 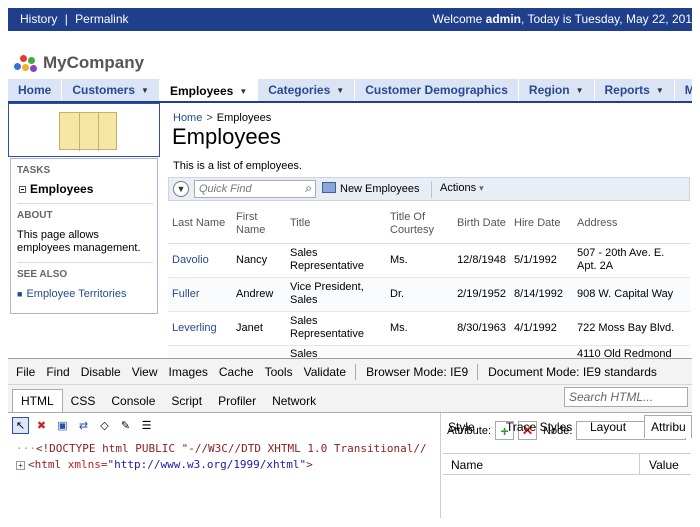 I want to click on devtools-menu-images: Images, so click(x=188, y=372).